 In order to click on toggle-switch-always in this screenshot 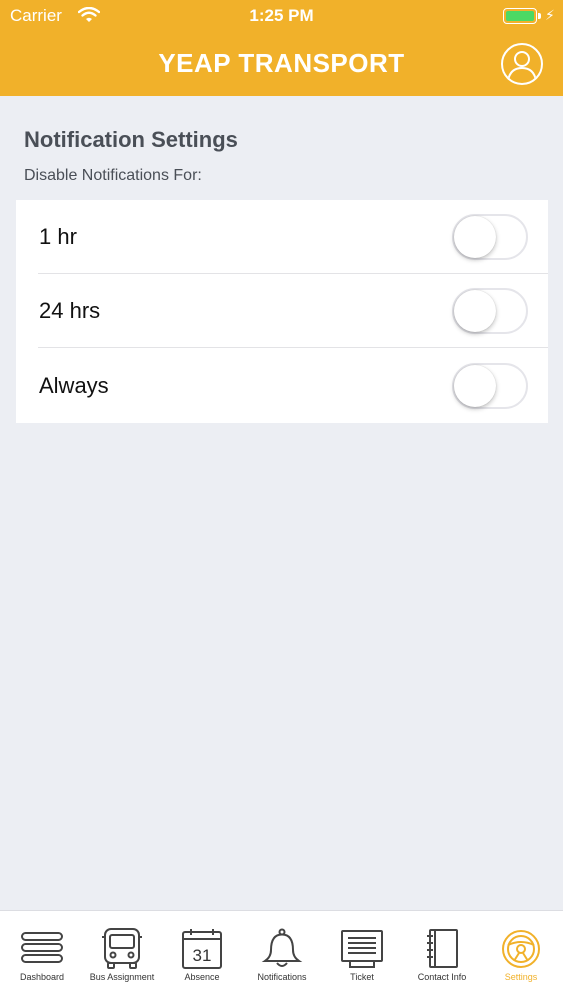, I will do `click(490, 386)`.